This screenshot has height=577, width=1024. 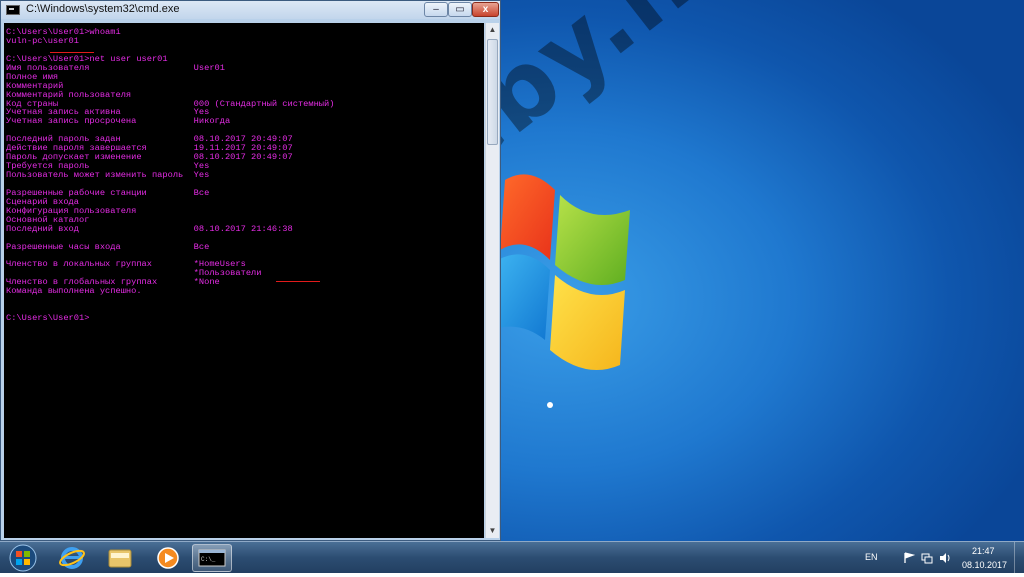 What do you see at coordinates (48, 318) in the screenshot?
I see `console-line: C:\Users\User01>` at bounding box center [48, 318].